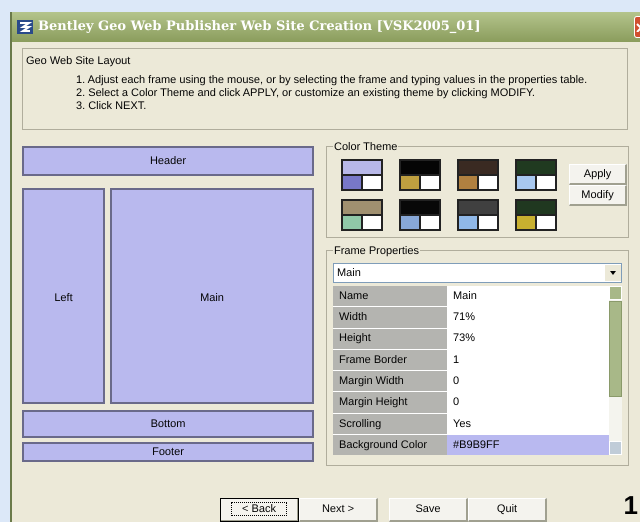  What do you see at coordinates (212, 296) in the screenshot?
I see `main-frame: Main` at bounding box center [212, 296].